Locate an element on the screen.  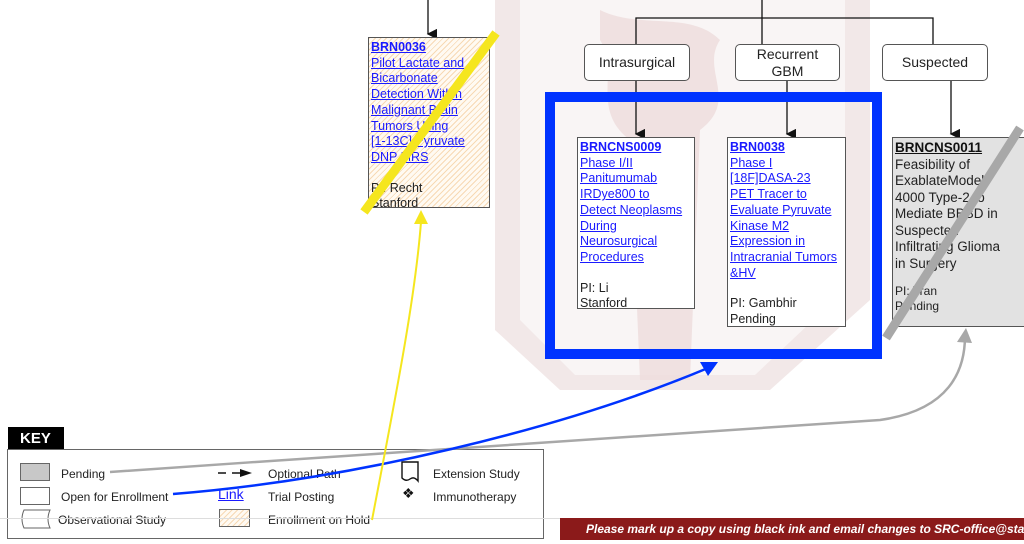
trial-id-link: BRNCNS0009 is located at coordinates (620, 147).